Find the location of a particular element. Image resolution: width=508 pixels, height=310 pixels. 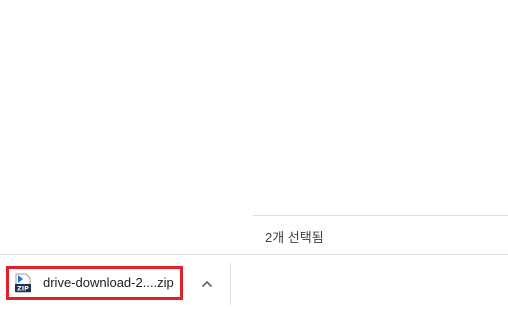

selection-count-text: 2개 선택됨 is located at coordinates (294, 237).